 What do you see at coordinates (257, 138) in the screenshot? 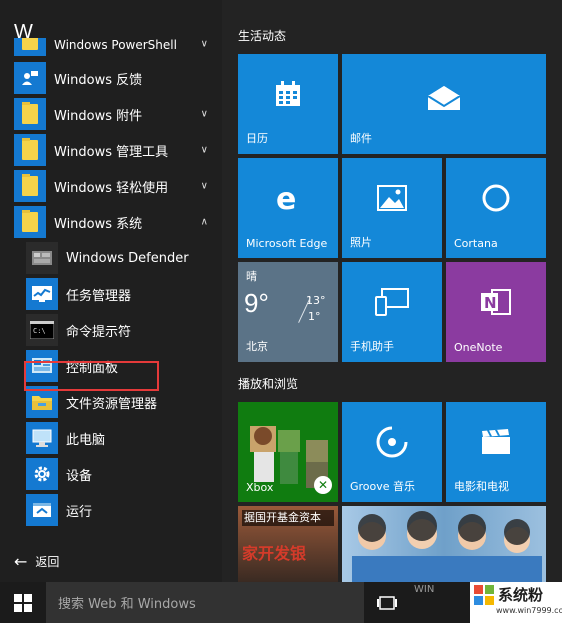
I see `tile-label: 日历` at bounding box center [257, 138].